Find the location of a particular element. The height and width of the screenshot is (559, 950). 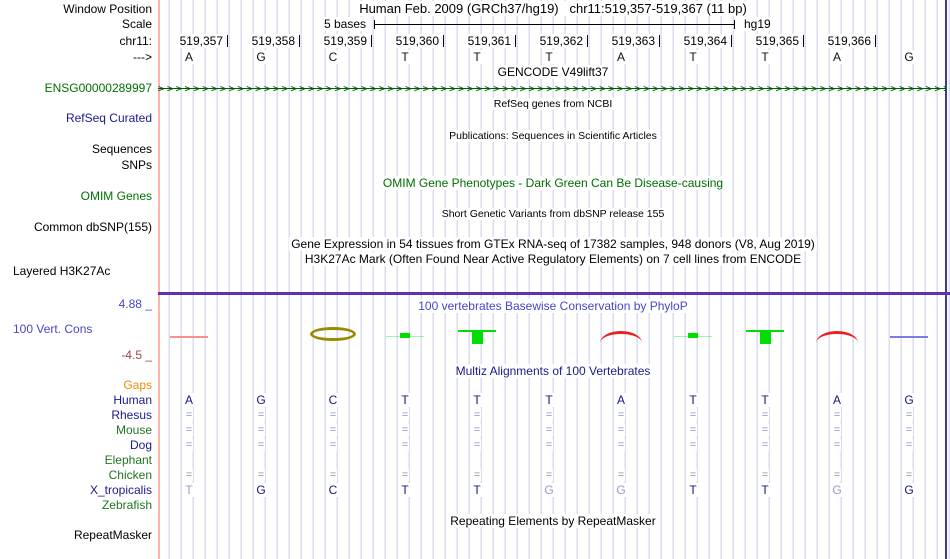

ruler-position: 519,365 is located at coordinates (777, 41).